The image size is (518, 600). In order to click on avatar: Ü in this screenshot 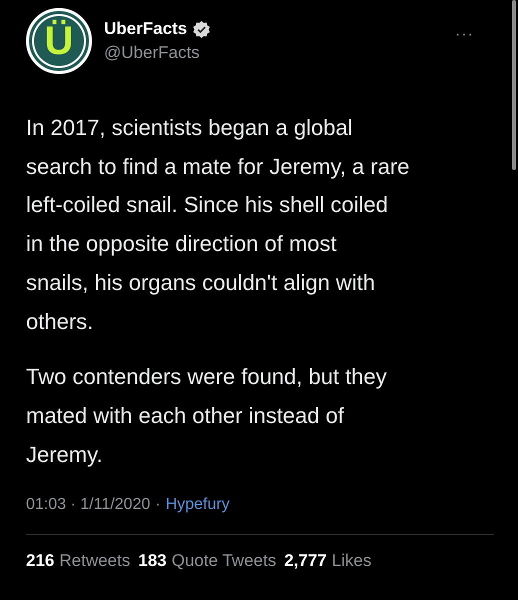, I will do `click(59, 41)`.